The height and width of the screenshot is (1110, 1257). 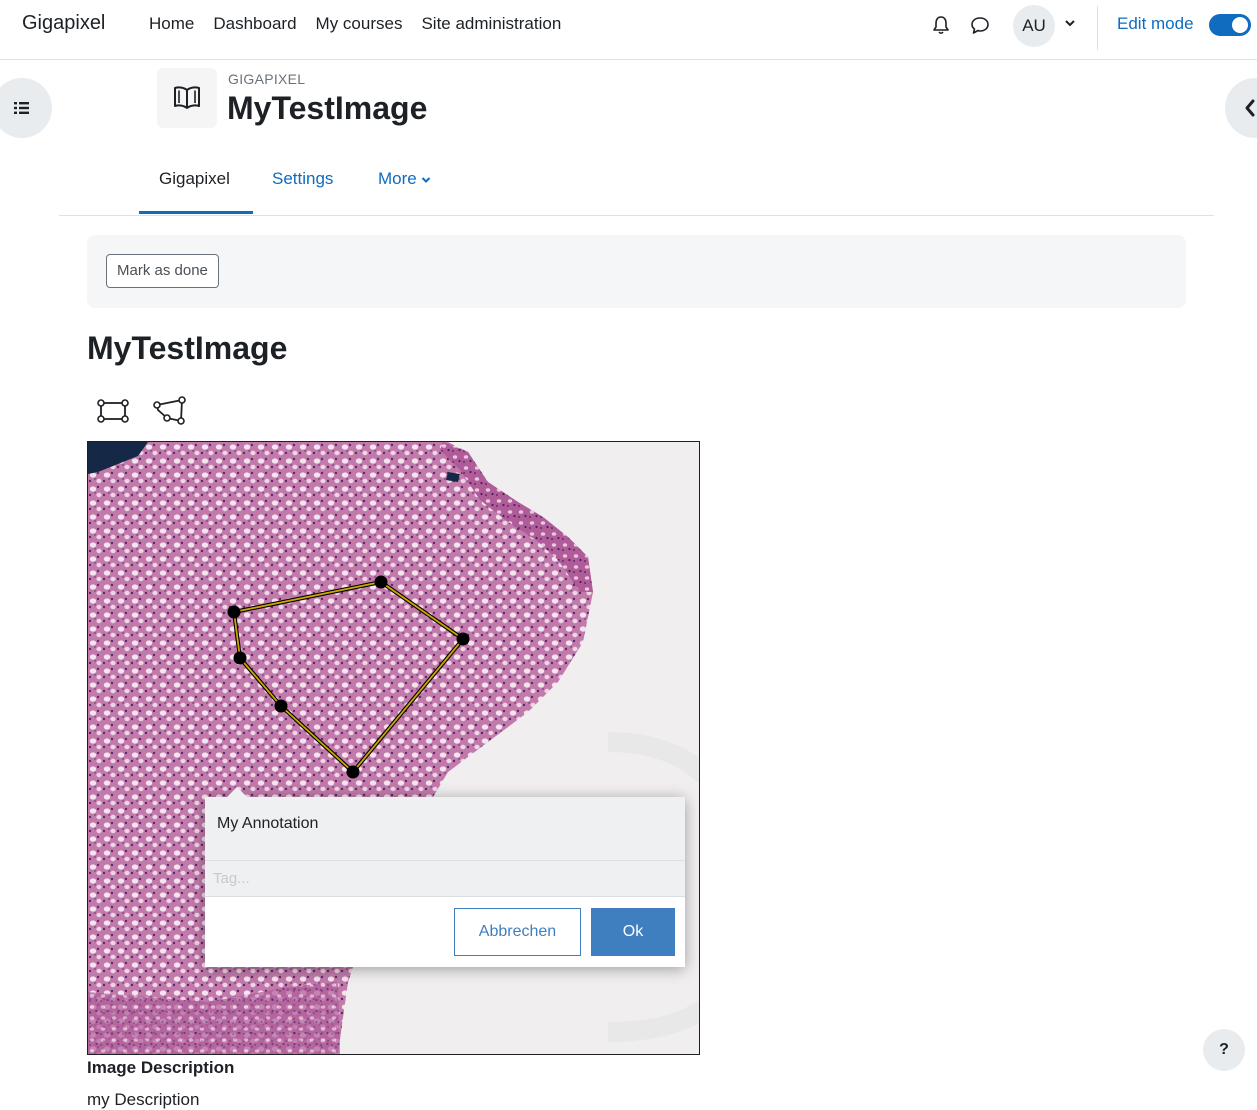 What do you see at coordinates (980, 25) in the screenshot?
I see `chat-icon` at bounding box center [980, 25].